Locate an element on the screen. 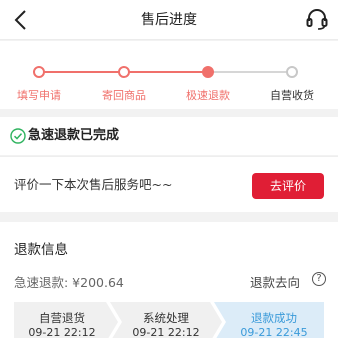  flow-step-system-processing: 系统处理 09-21 22:12 is located at coordinates (166, 320).